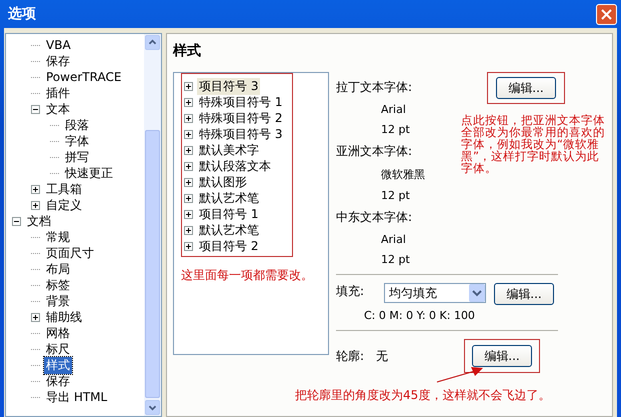 Image resolution: width=621 pixels, height=417 pixels. I want to click on tree-item: 辅助线, so click(64, 317).